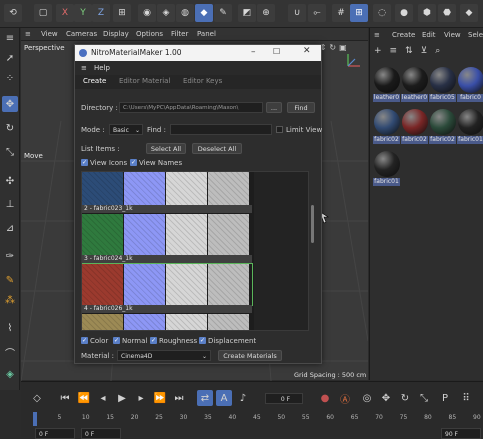 This screenshot has width=483, height=439. Describe the element at coordinates (179, 34) in the screenshot. I see `menu-filter: Filter` at that location.